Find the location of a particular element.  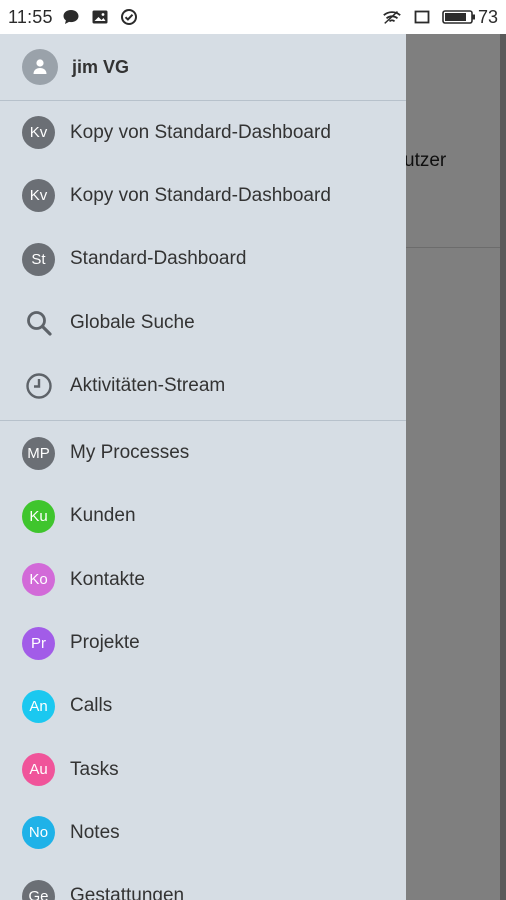

drawer-item-label: Standard-Dashboard is located at coordinates (158, 259).